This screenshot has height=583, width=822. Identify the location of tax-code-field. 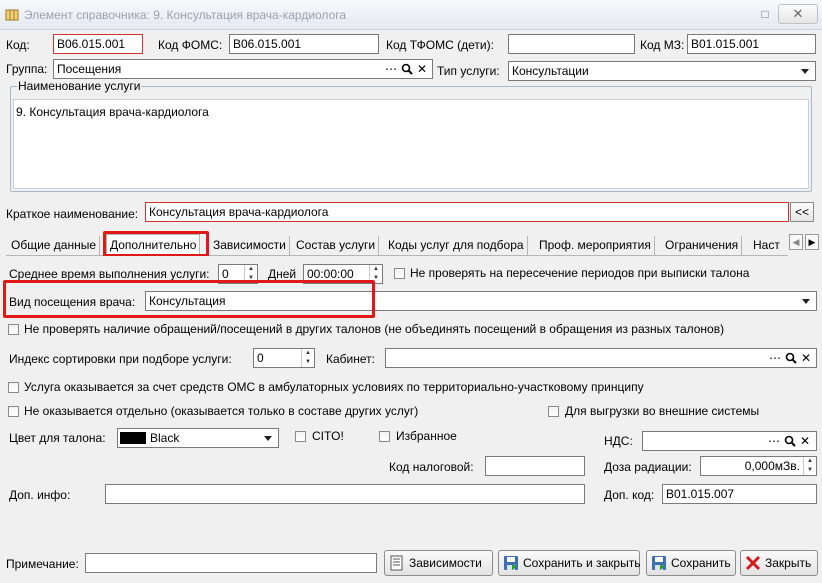
(535, 466).